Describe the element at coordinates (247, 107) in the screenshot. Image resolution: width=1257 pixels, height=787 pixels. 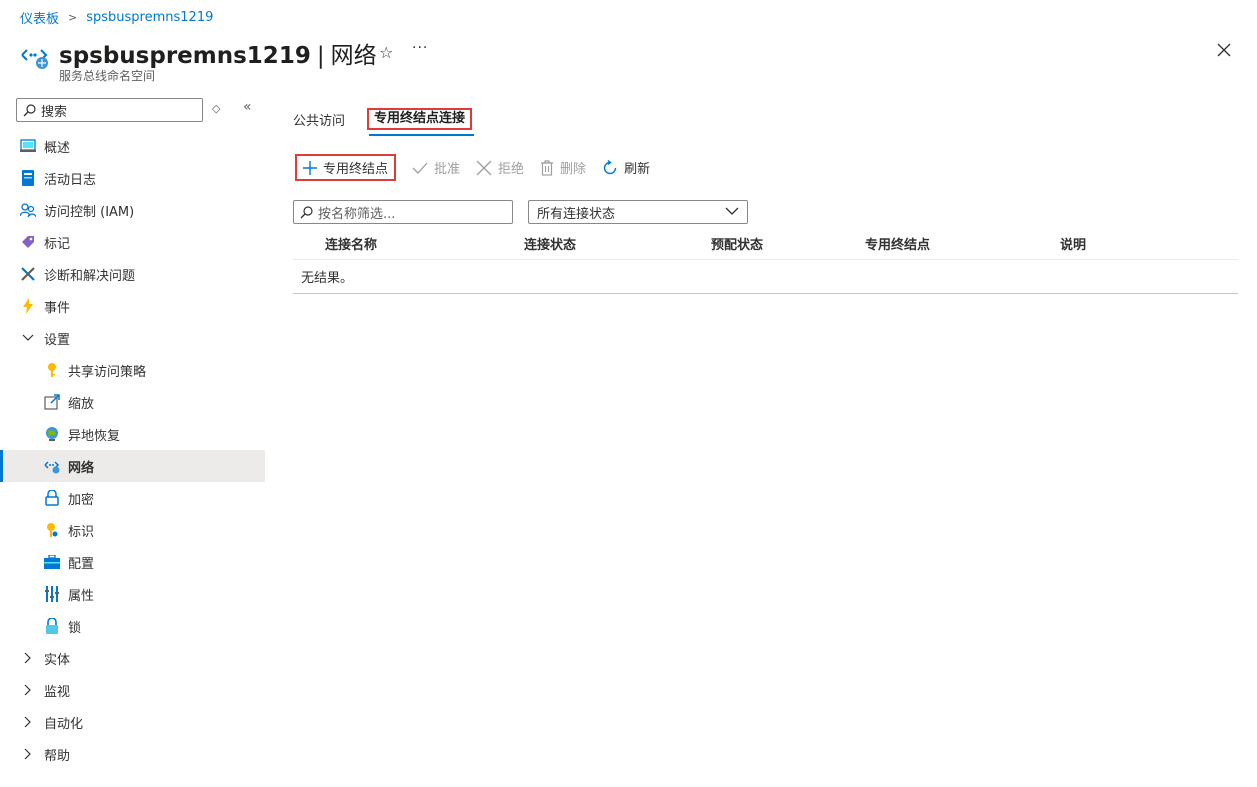
I see `collapse-sidebar-icon: «` at that location.